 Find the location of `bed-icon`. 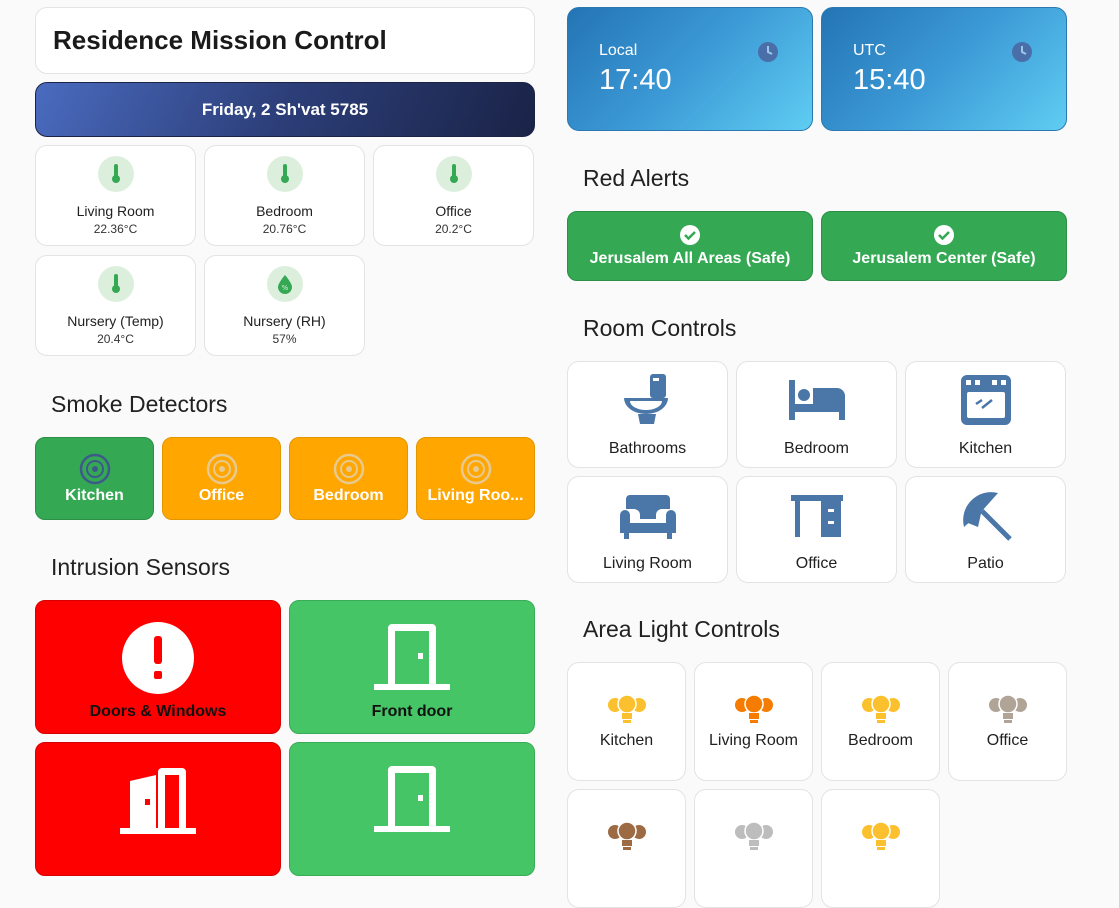

bed-icon is located at coordinates (816, 400).